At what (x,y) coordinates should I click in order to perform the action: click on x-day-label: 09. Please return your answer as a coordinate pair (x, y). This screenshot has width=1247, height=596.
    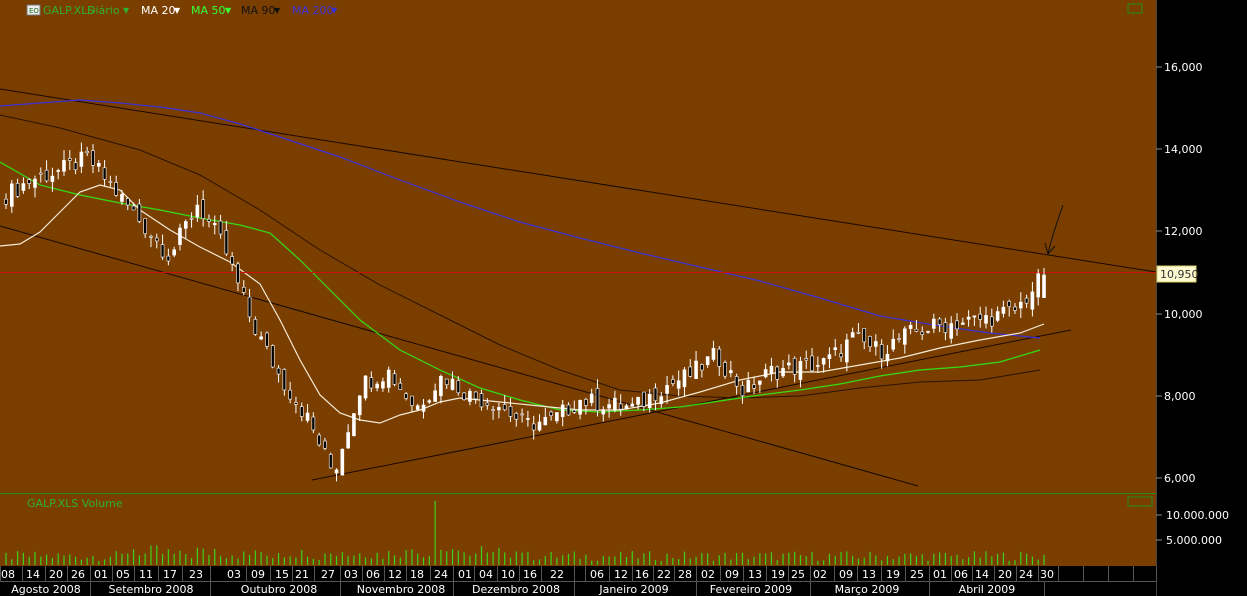
    Looking at the image, I should click on (846, 574).